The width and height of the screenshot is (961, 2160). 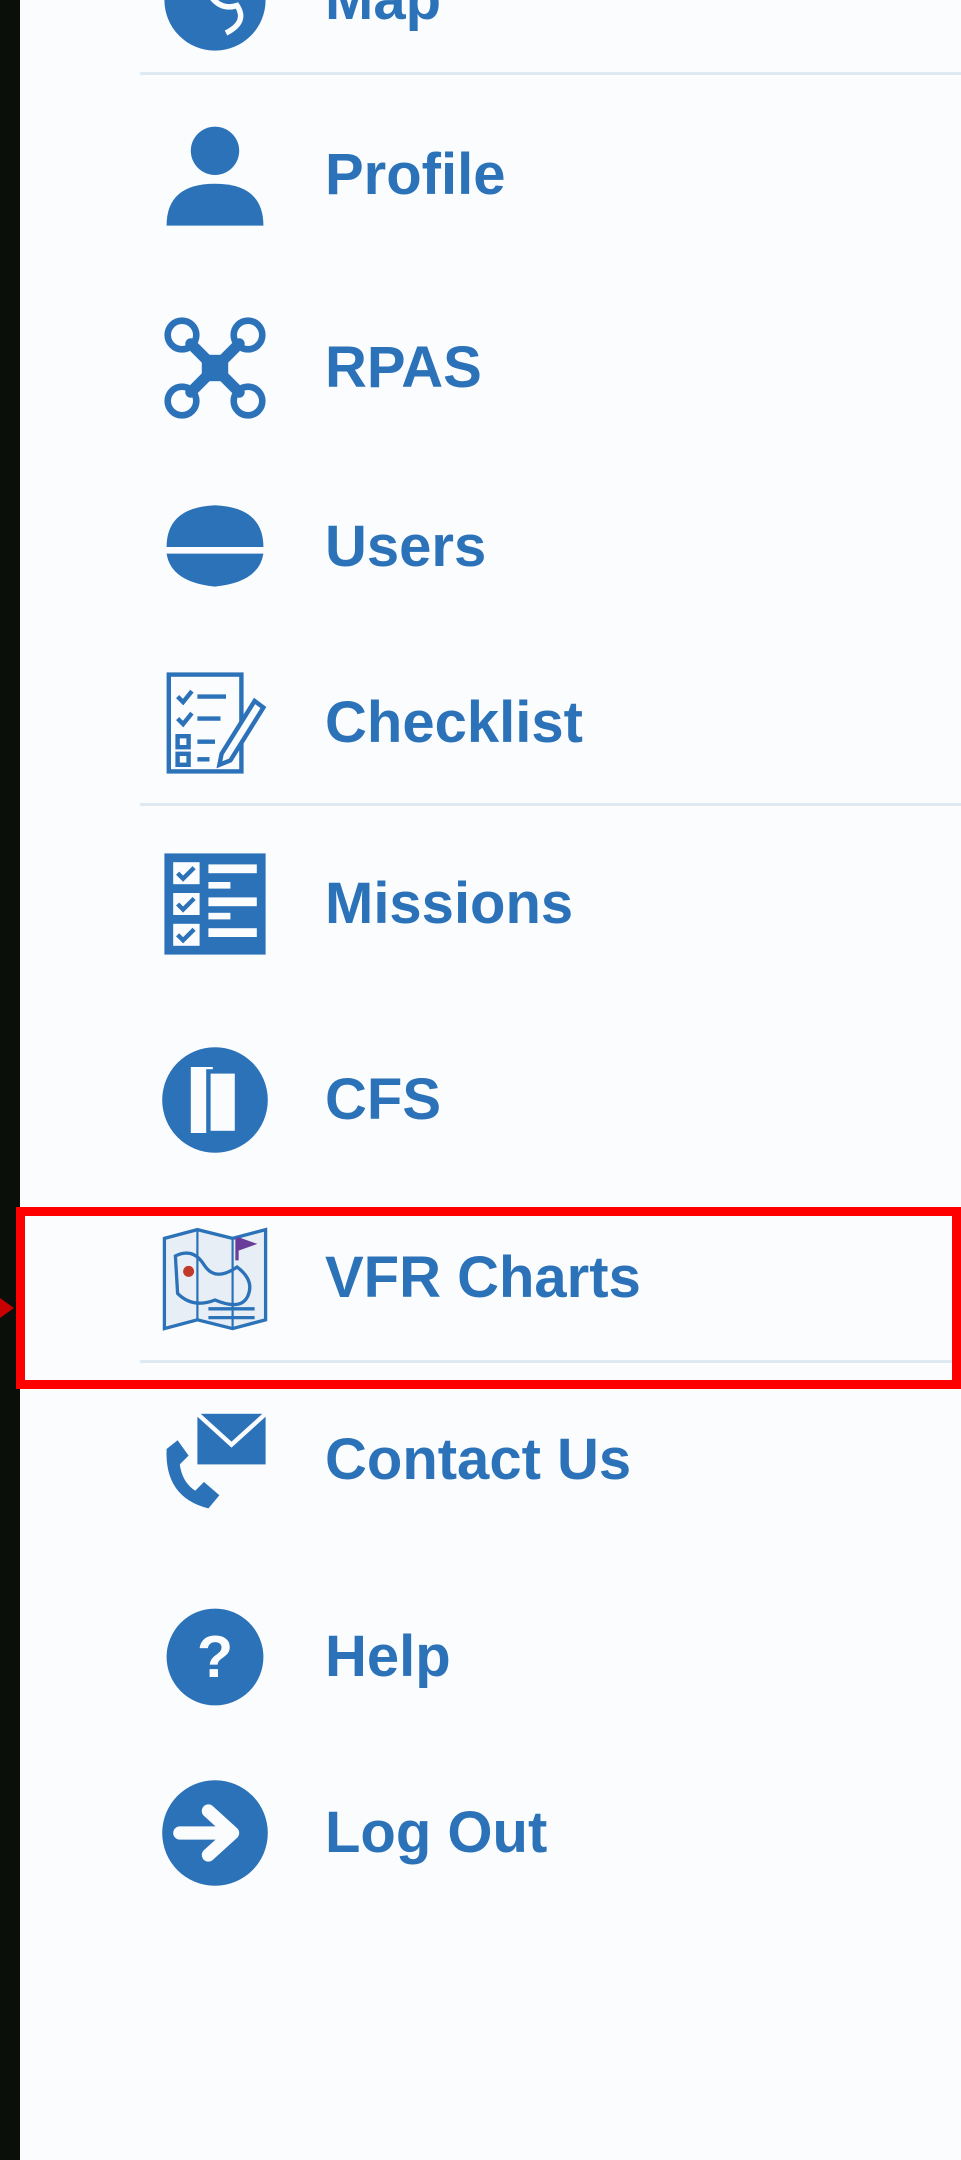 I want to click on menu-item-profile: Profile, so click(x=490, y=175).